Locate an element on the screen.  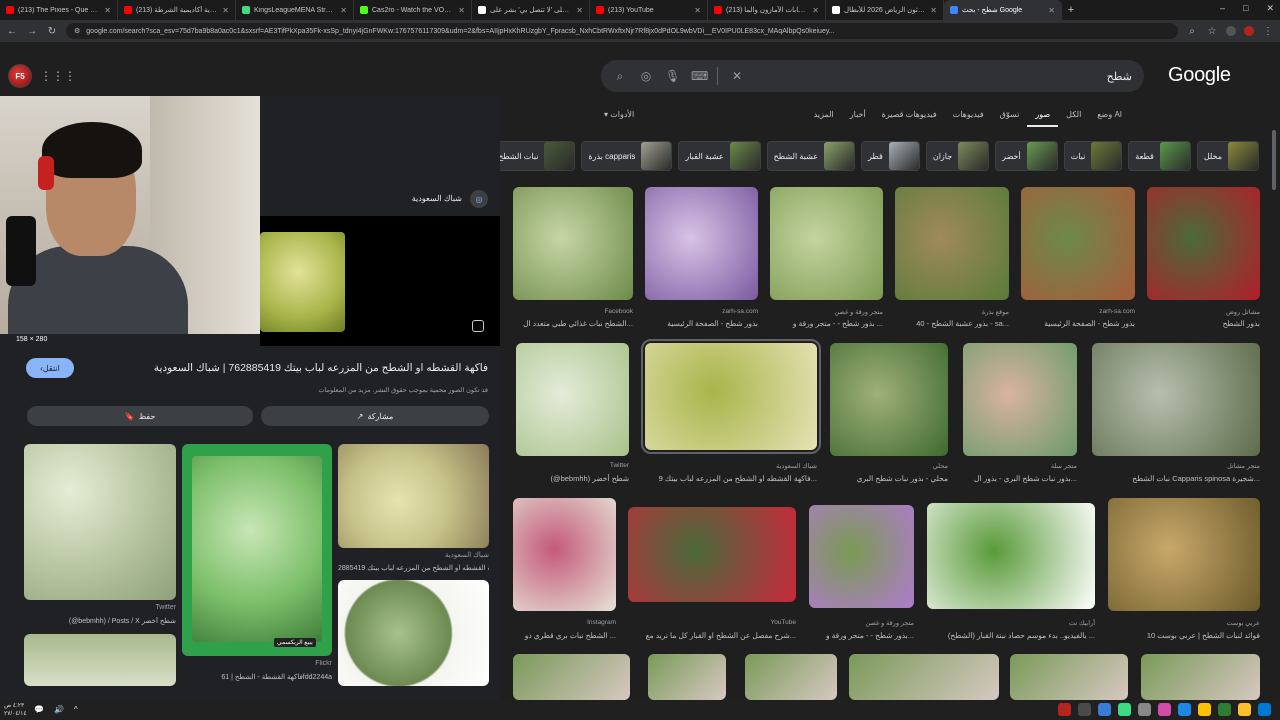
refinement-chip: نبات الشطح is located at coordinates (533, 156).